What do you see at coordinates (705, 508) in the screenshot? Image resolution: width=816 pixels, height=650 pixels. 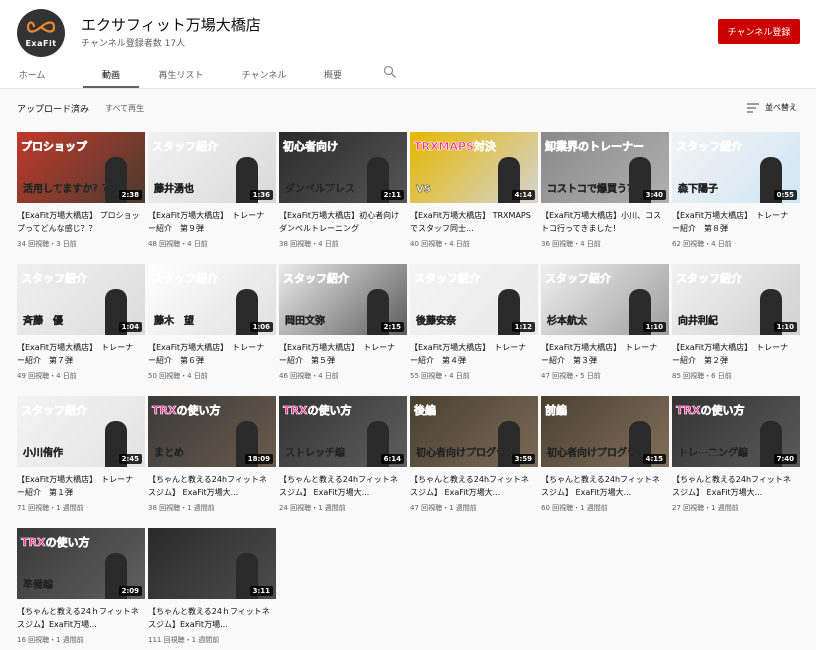 I see `video-meta: 27 回視聴・1 週間前` at bounding box center [705, 508].